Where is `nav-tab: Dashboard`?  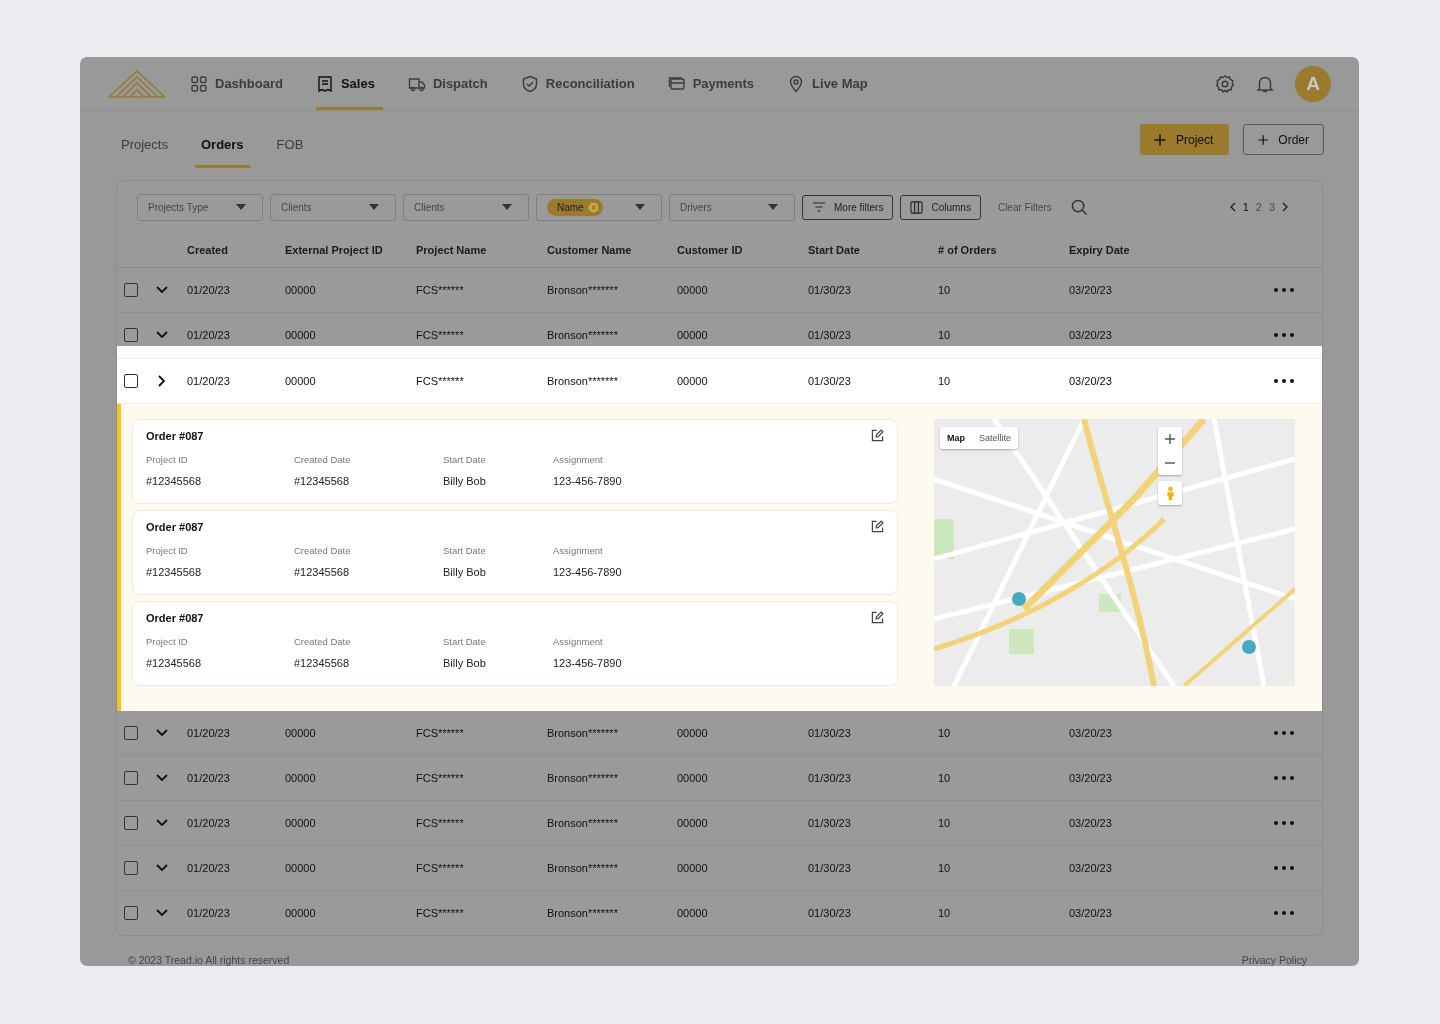
nav-tab: Dashboard is located at coordinates (240, 84).